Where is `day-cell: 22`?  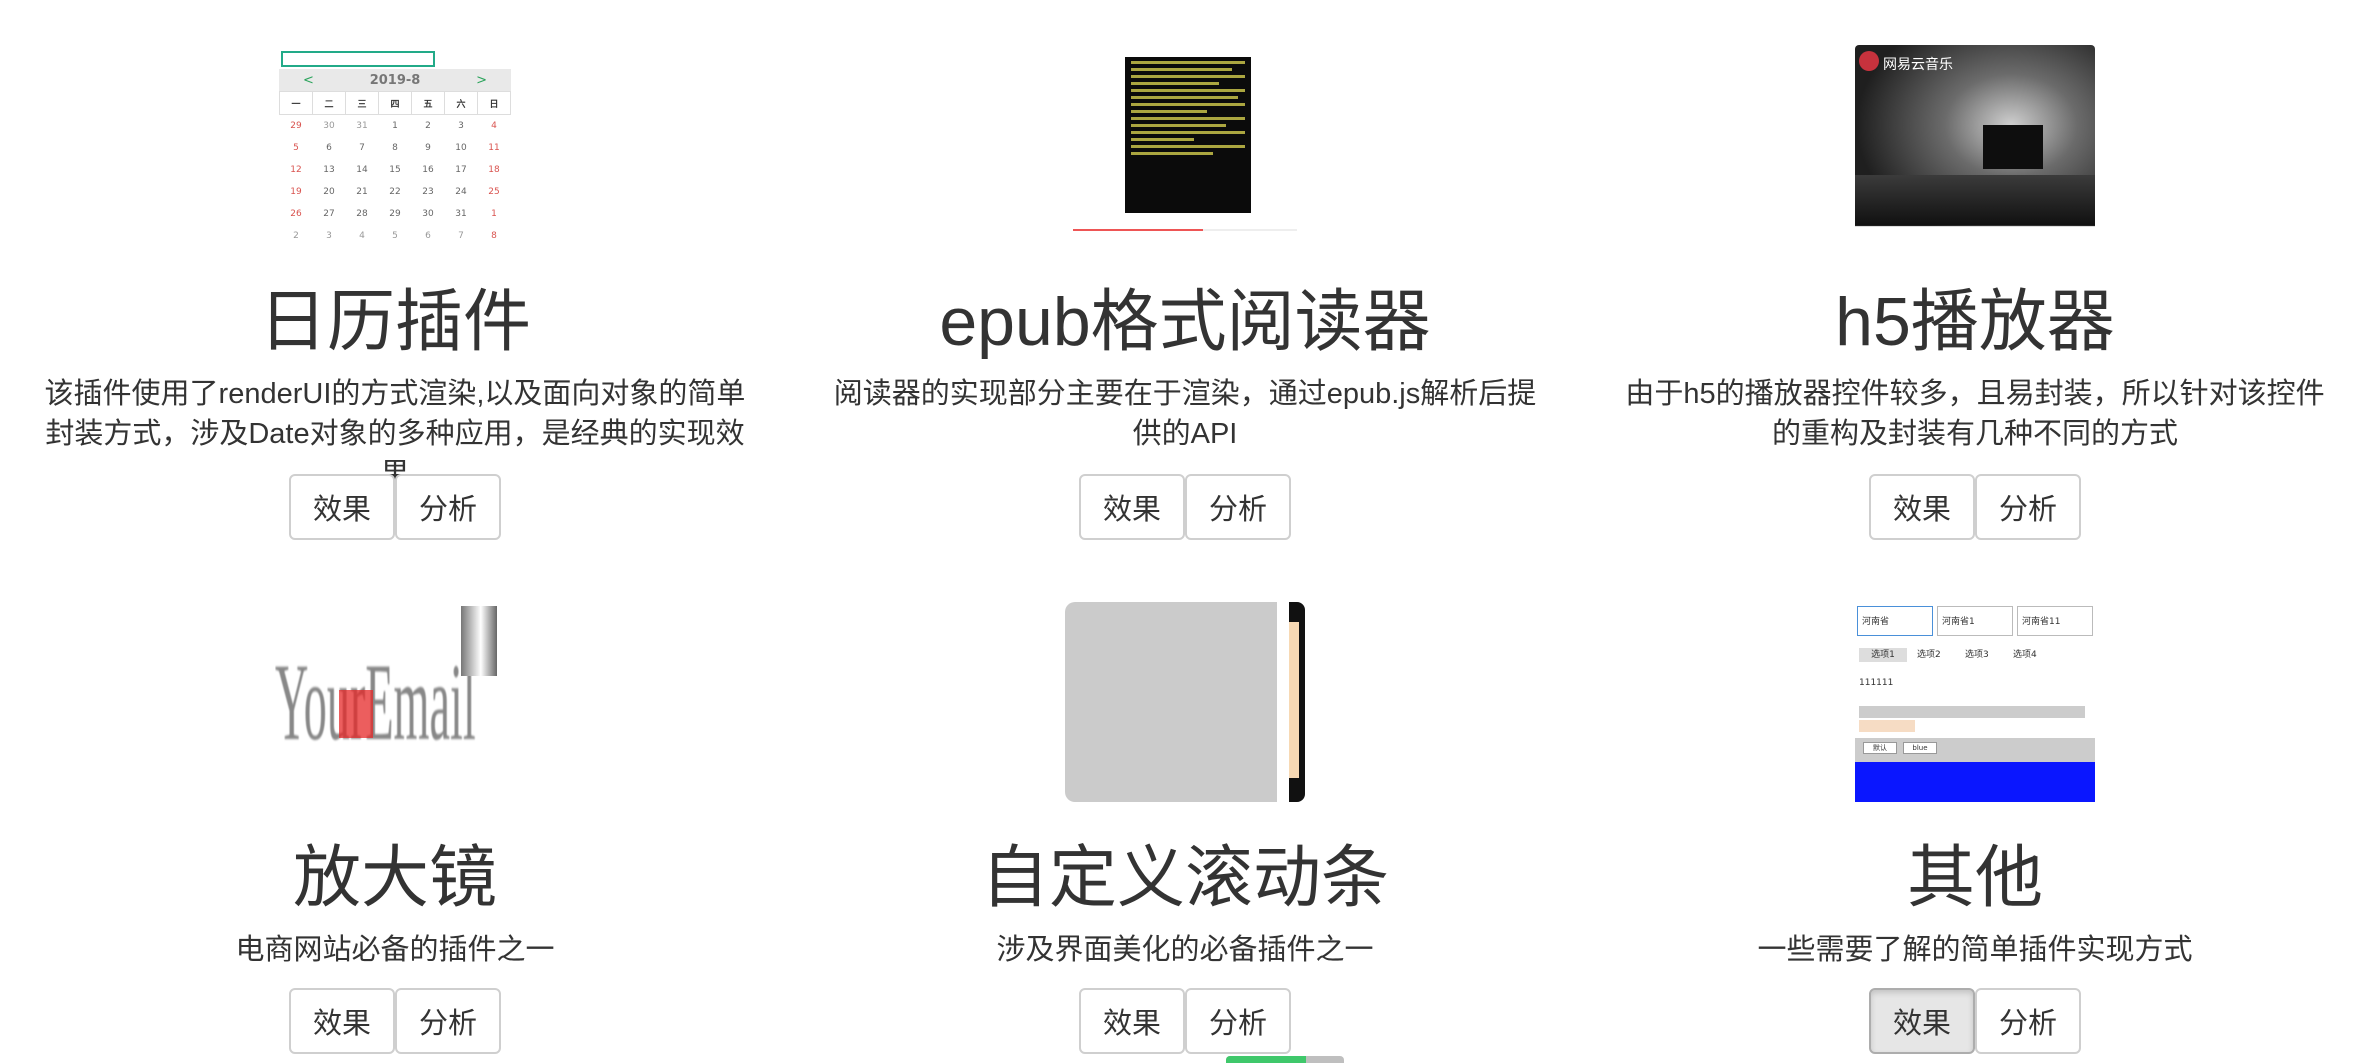 day-cell: 22 is located at coordinates (395, 192).